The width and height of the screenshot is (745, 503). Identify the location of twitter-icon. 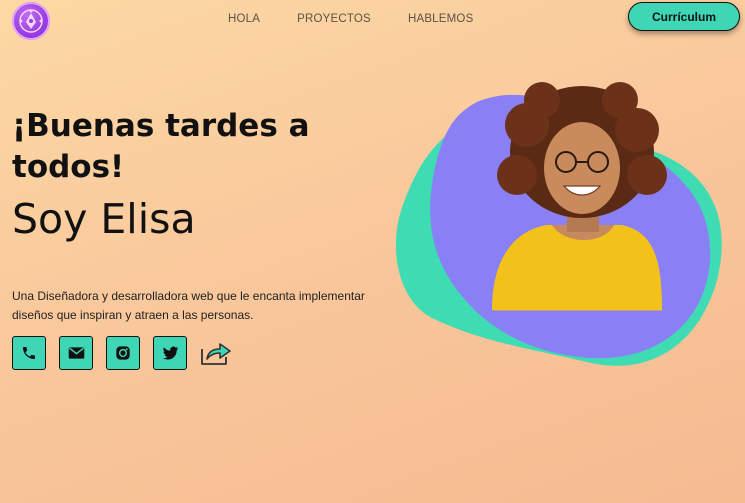
(170, 353).